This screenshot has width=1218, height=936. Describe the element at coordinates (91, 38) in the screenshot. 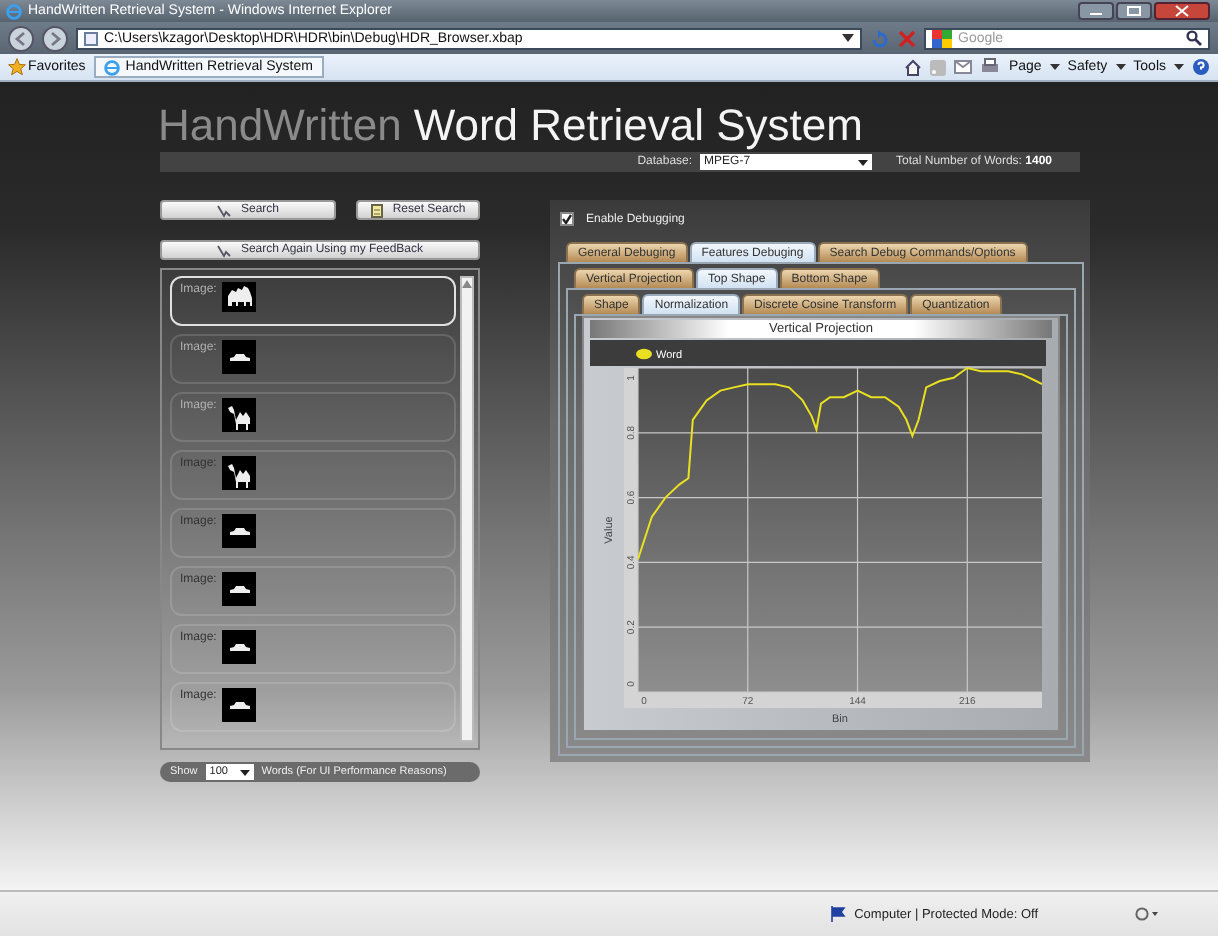

I see `page-icon` at that location.